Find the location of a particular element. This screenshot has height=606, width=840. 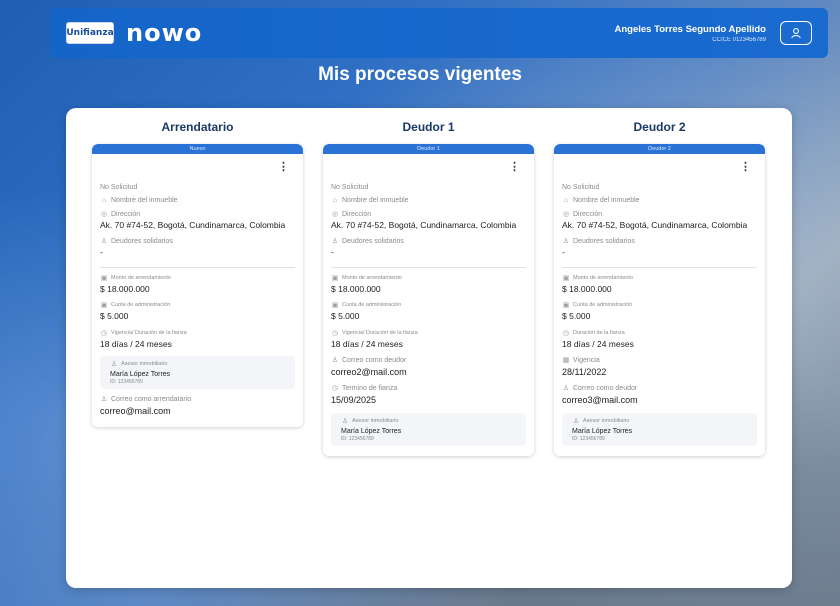

correo-label: Correo como arrendatario is located at coordinates (151, 399).